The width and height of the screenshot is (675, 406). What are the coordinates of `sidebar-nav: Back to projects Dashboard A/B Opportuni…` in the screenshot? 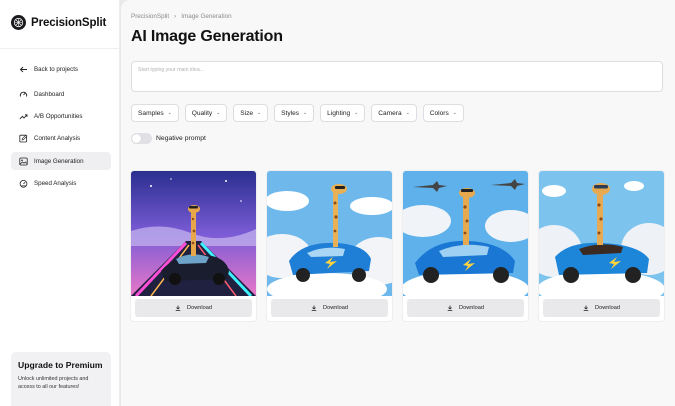 It's located at (61, 128).